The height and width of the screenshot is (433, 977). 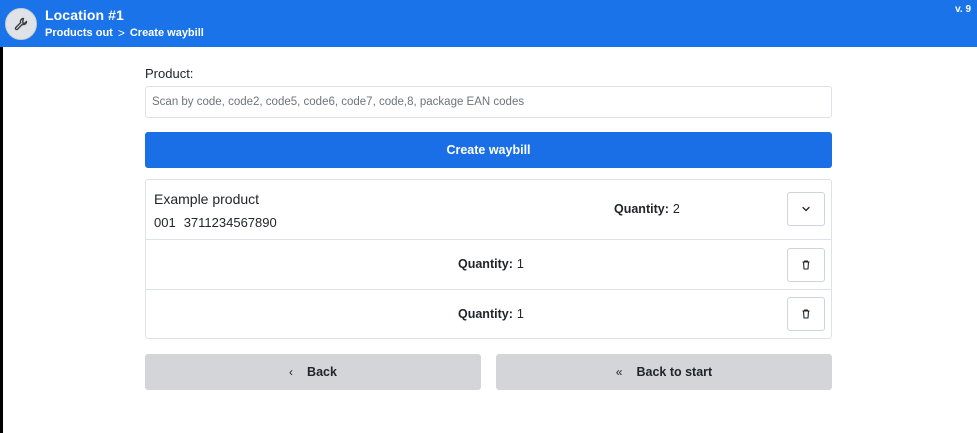 I want to click on product-code: 001, so click(x=165, y=222).